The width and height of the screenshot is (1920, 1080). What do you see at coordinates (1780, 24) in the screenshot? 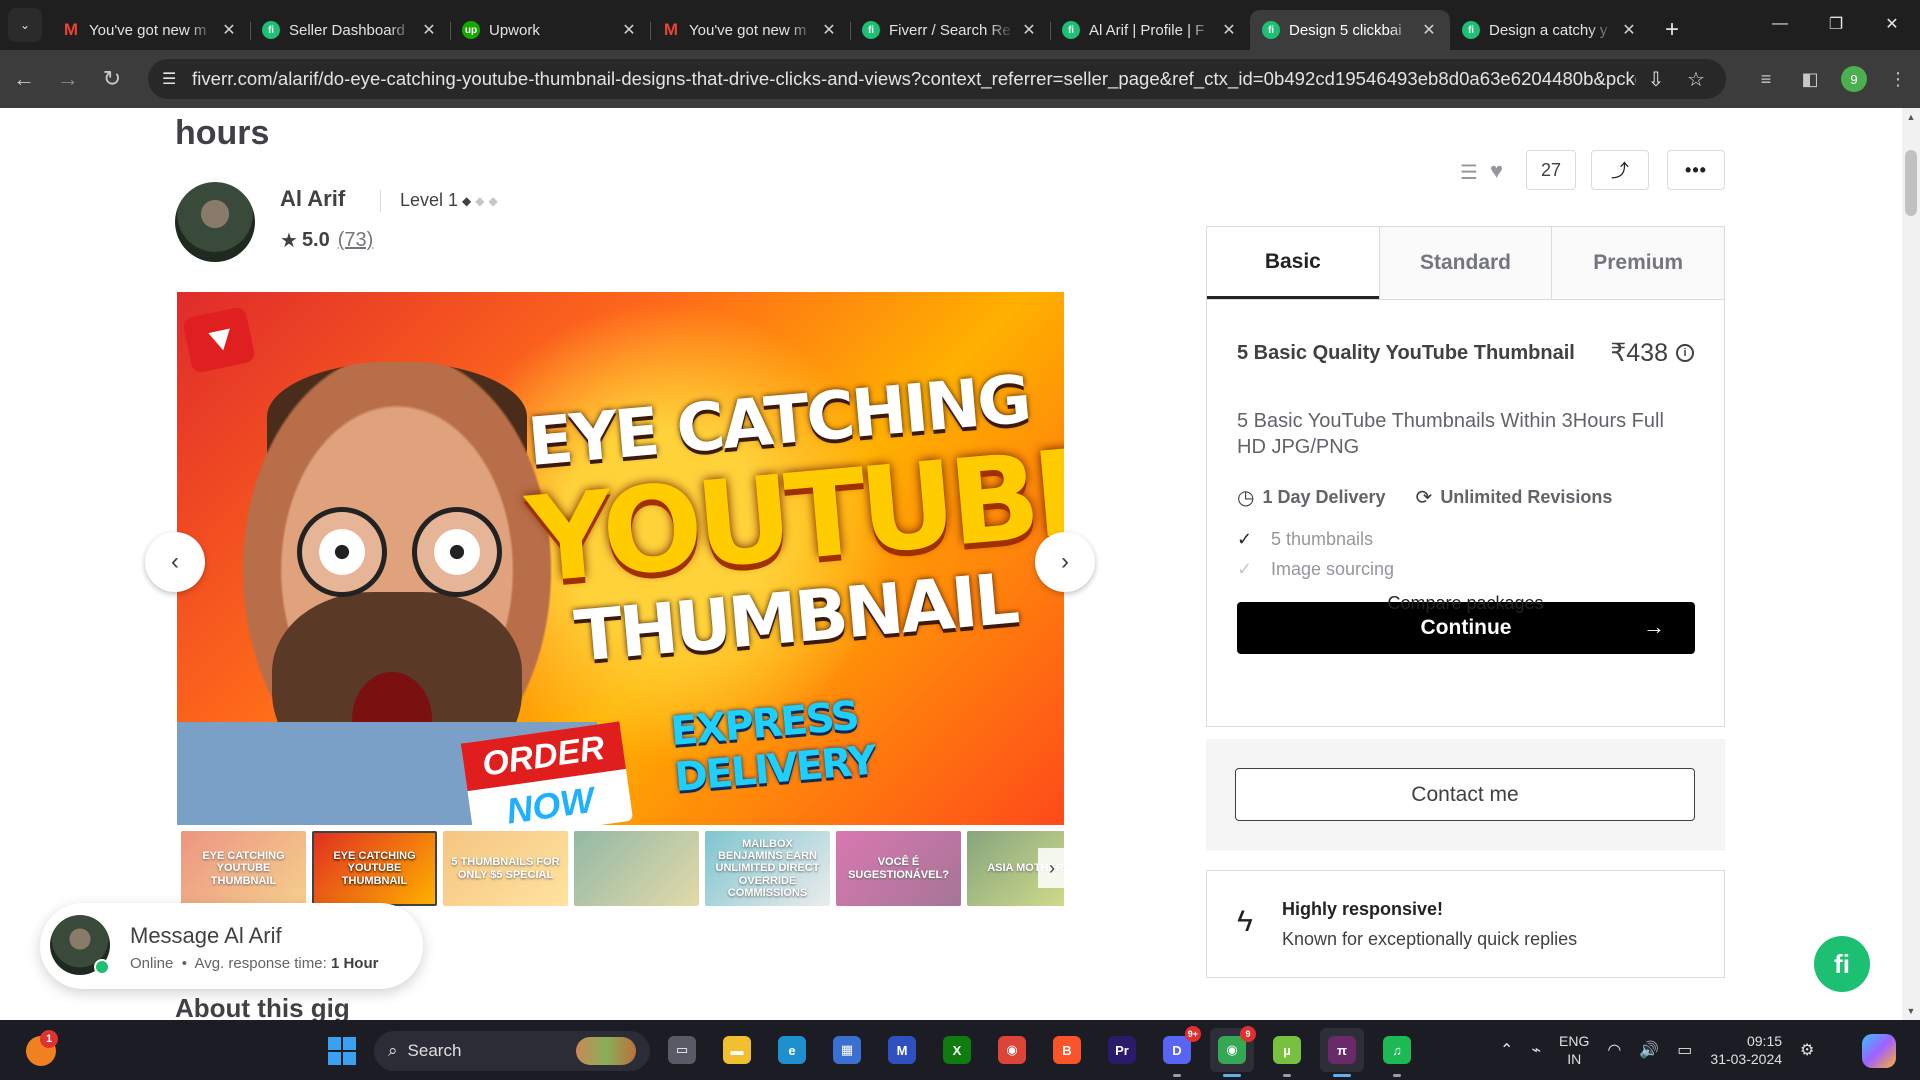
I see `minimize-button: —` at bounding box center [1780, 24].